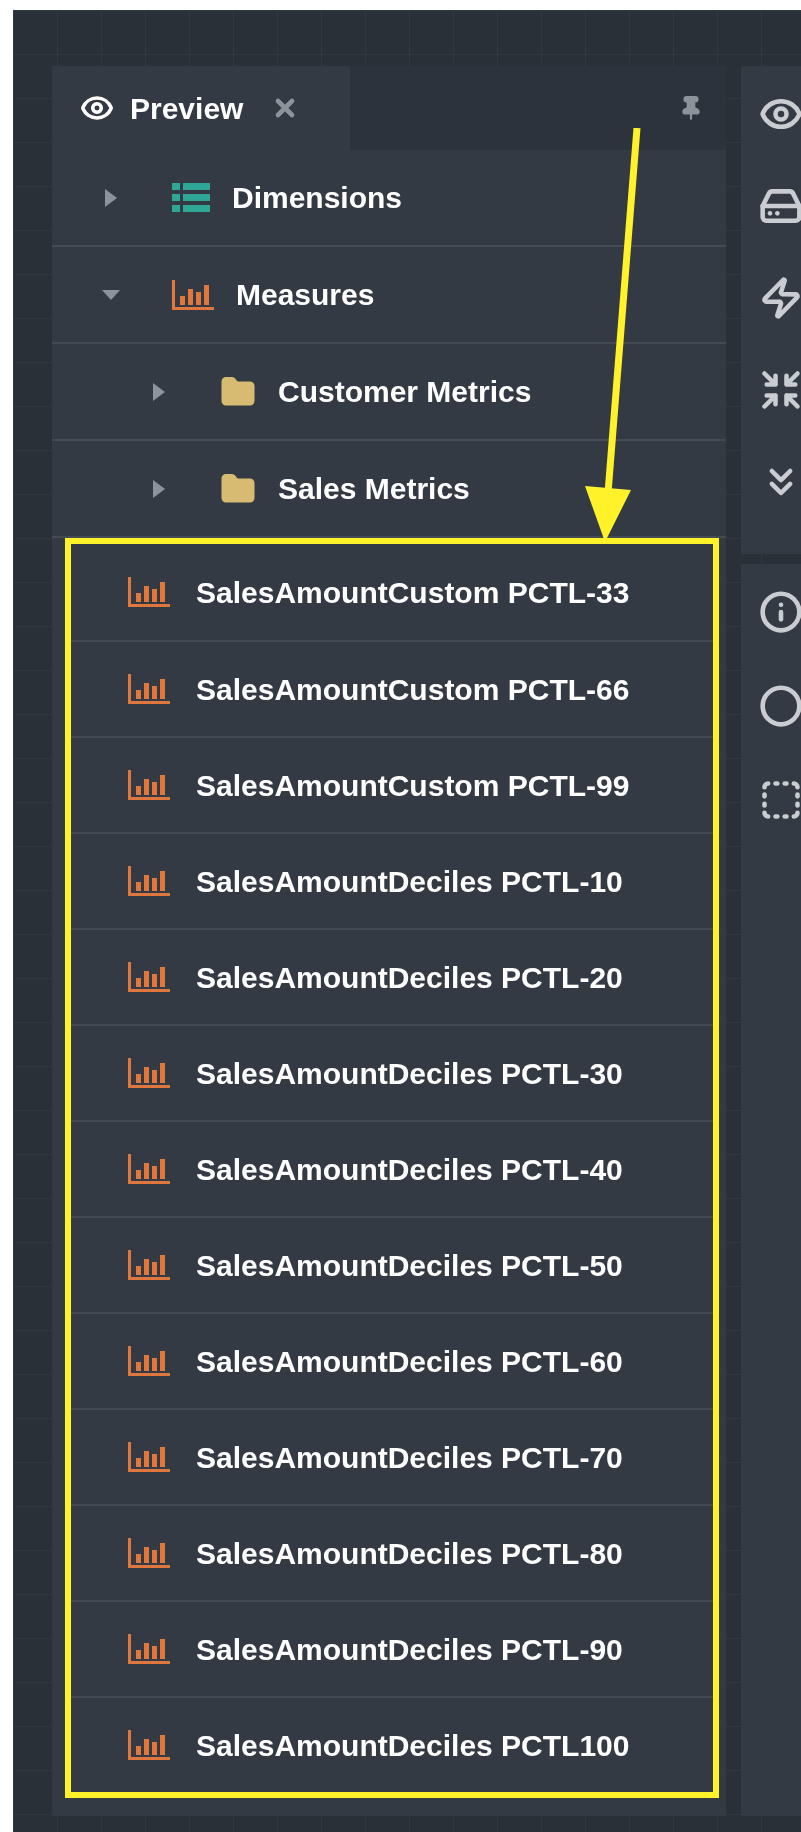  Describe the element at coordinates (191, 197) in the screenshot. I see `list-icon` at that location.